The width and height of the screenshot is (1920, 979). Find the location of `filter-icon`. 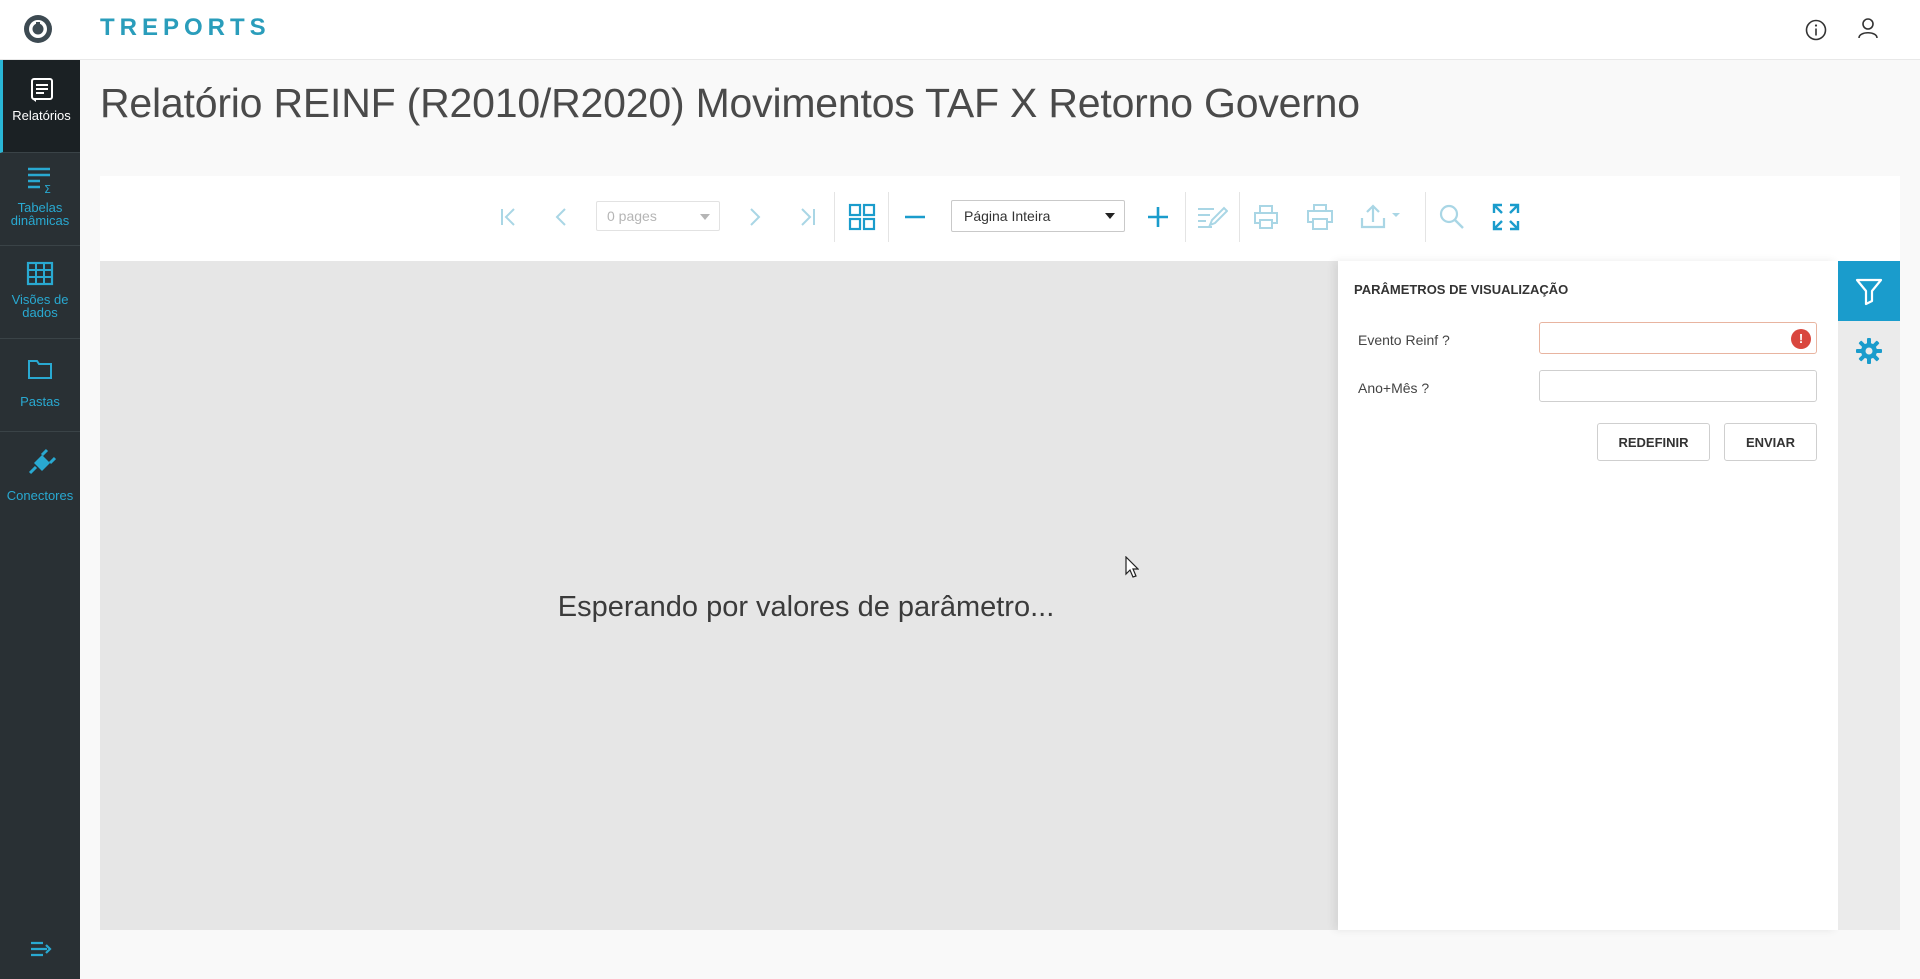

filter-icon is located at coordinates (1869, 292).